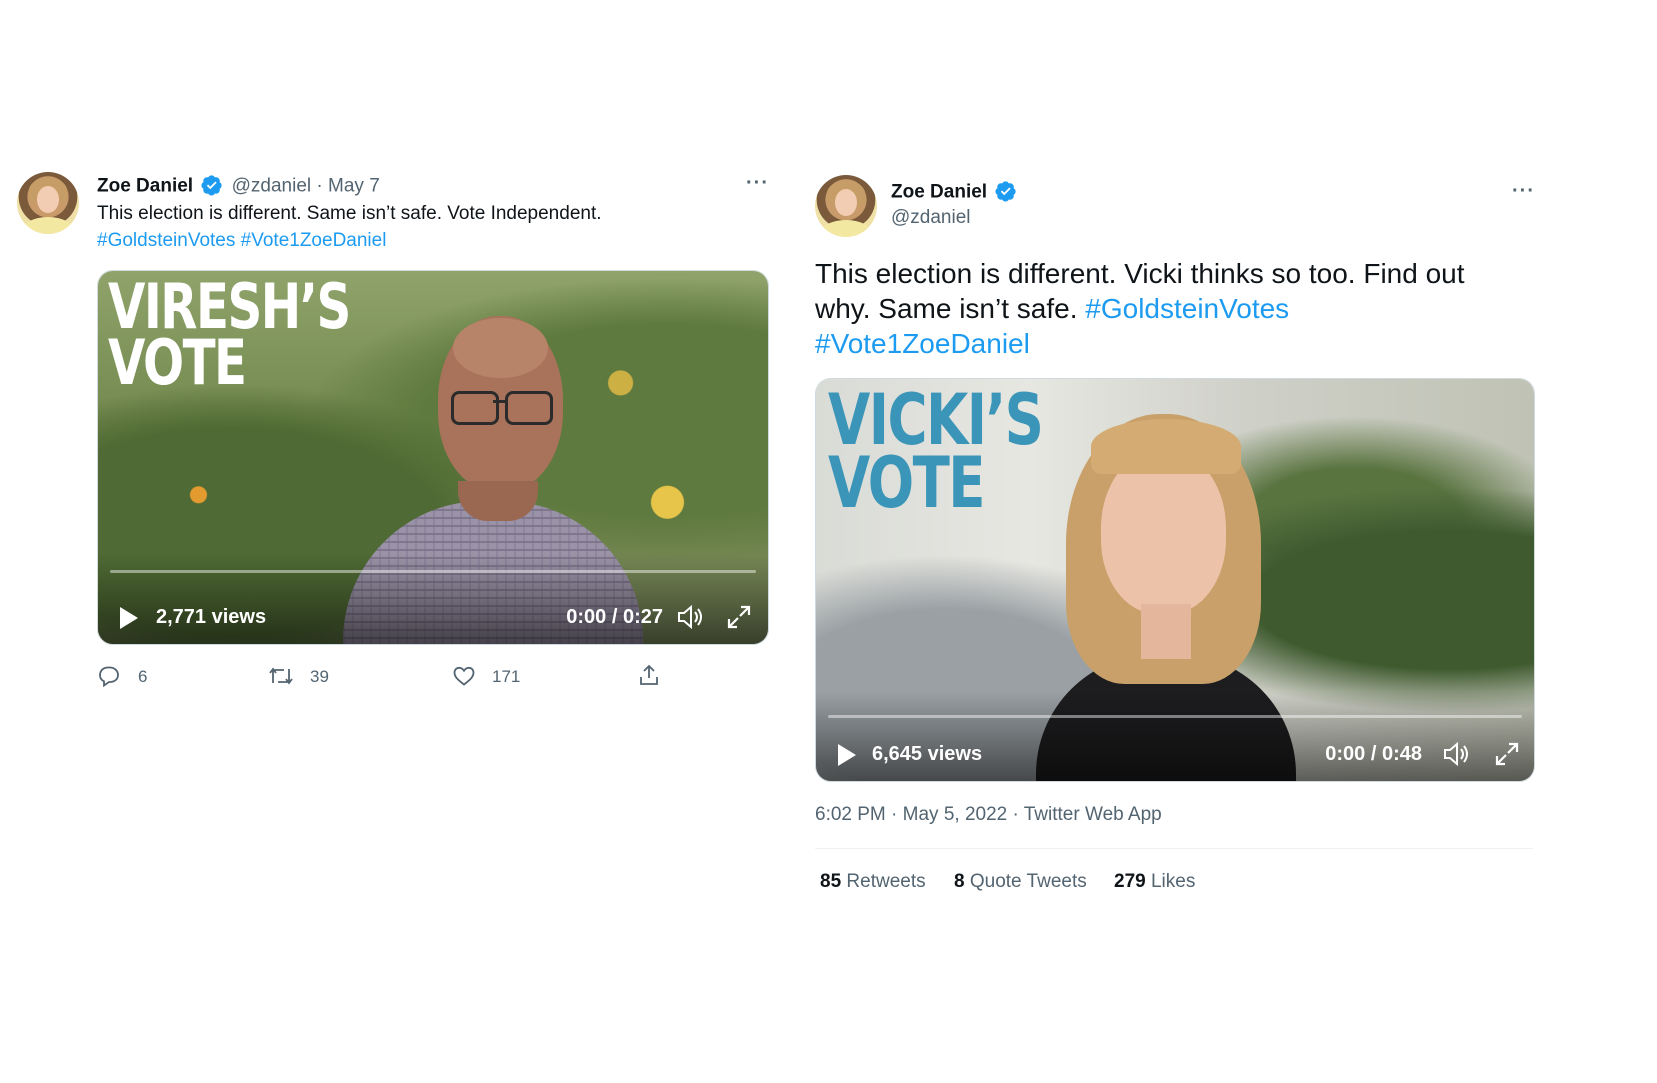  What do you see at coordinates (319, 676) in the screenshot?
I see `retweet-count: 39` at bounding box center [319, 676].